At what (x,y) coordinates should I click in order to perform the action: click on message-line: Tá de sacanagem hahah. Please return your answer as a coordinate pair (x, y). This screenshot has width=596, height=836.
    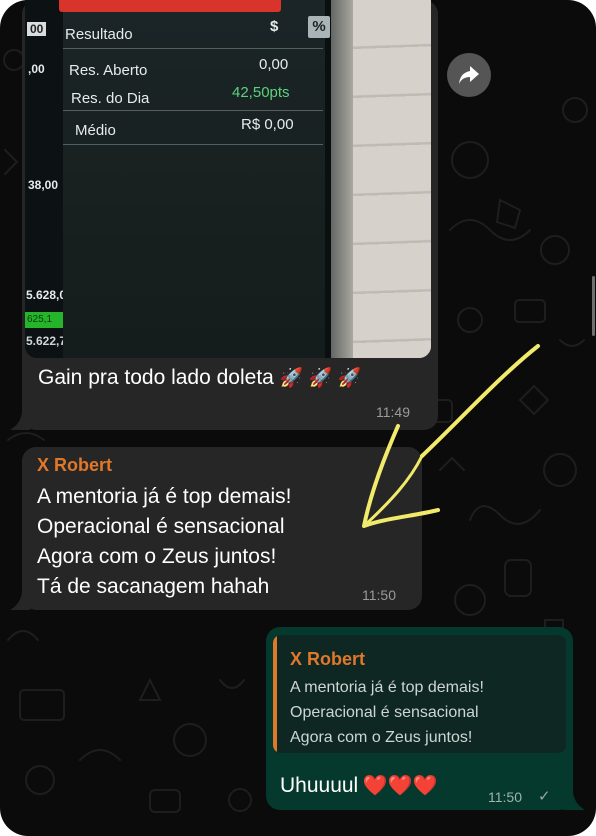
    Looking at the image, I should click on (153, 586).